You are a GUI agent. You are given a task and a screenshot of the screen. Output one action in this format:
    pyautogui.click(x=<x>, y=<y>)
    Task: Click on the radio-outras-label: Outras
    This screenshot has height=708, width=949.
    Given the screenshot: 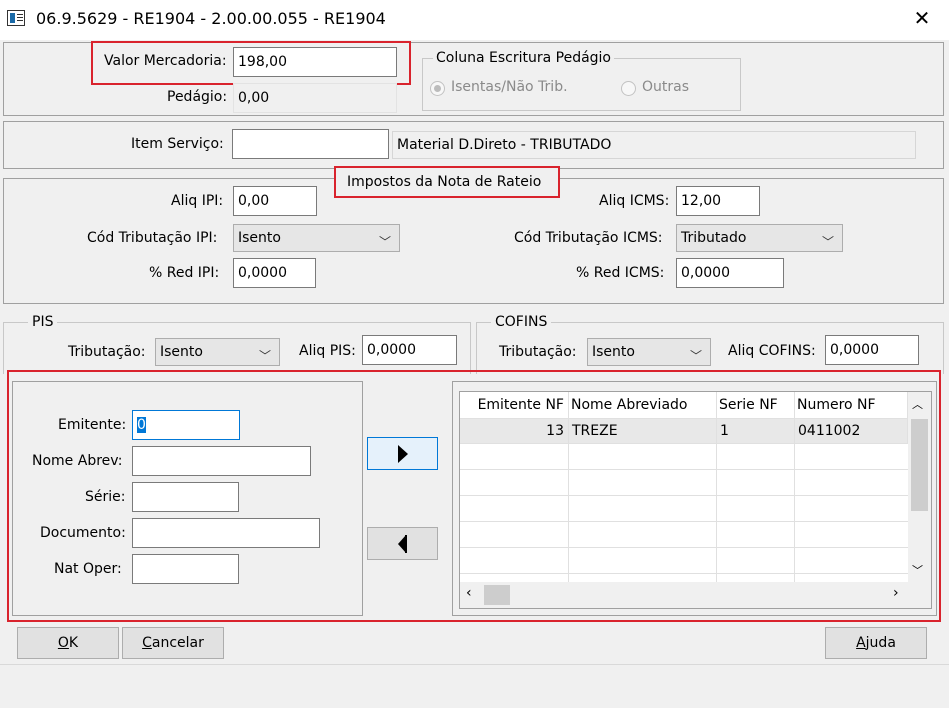 What is the action you would take?
    pyautogui.click(x=666, y=87)
    